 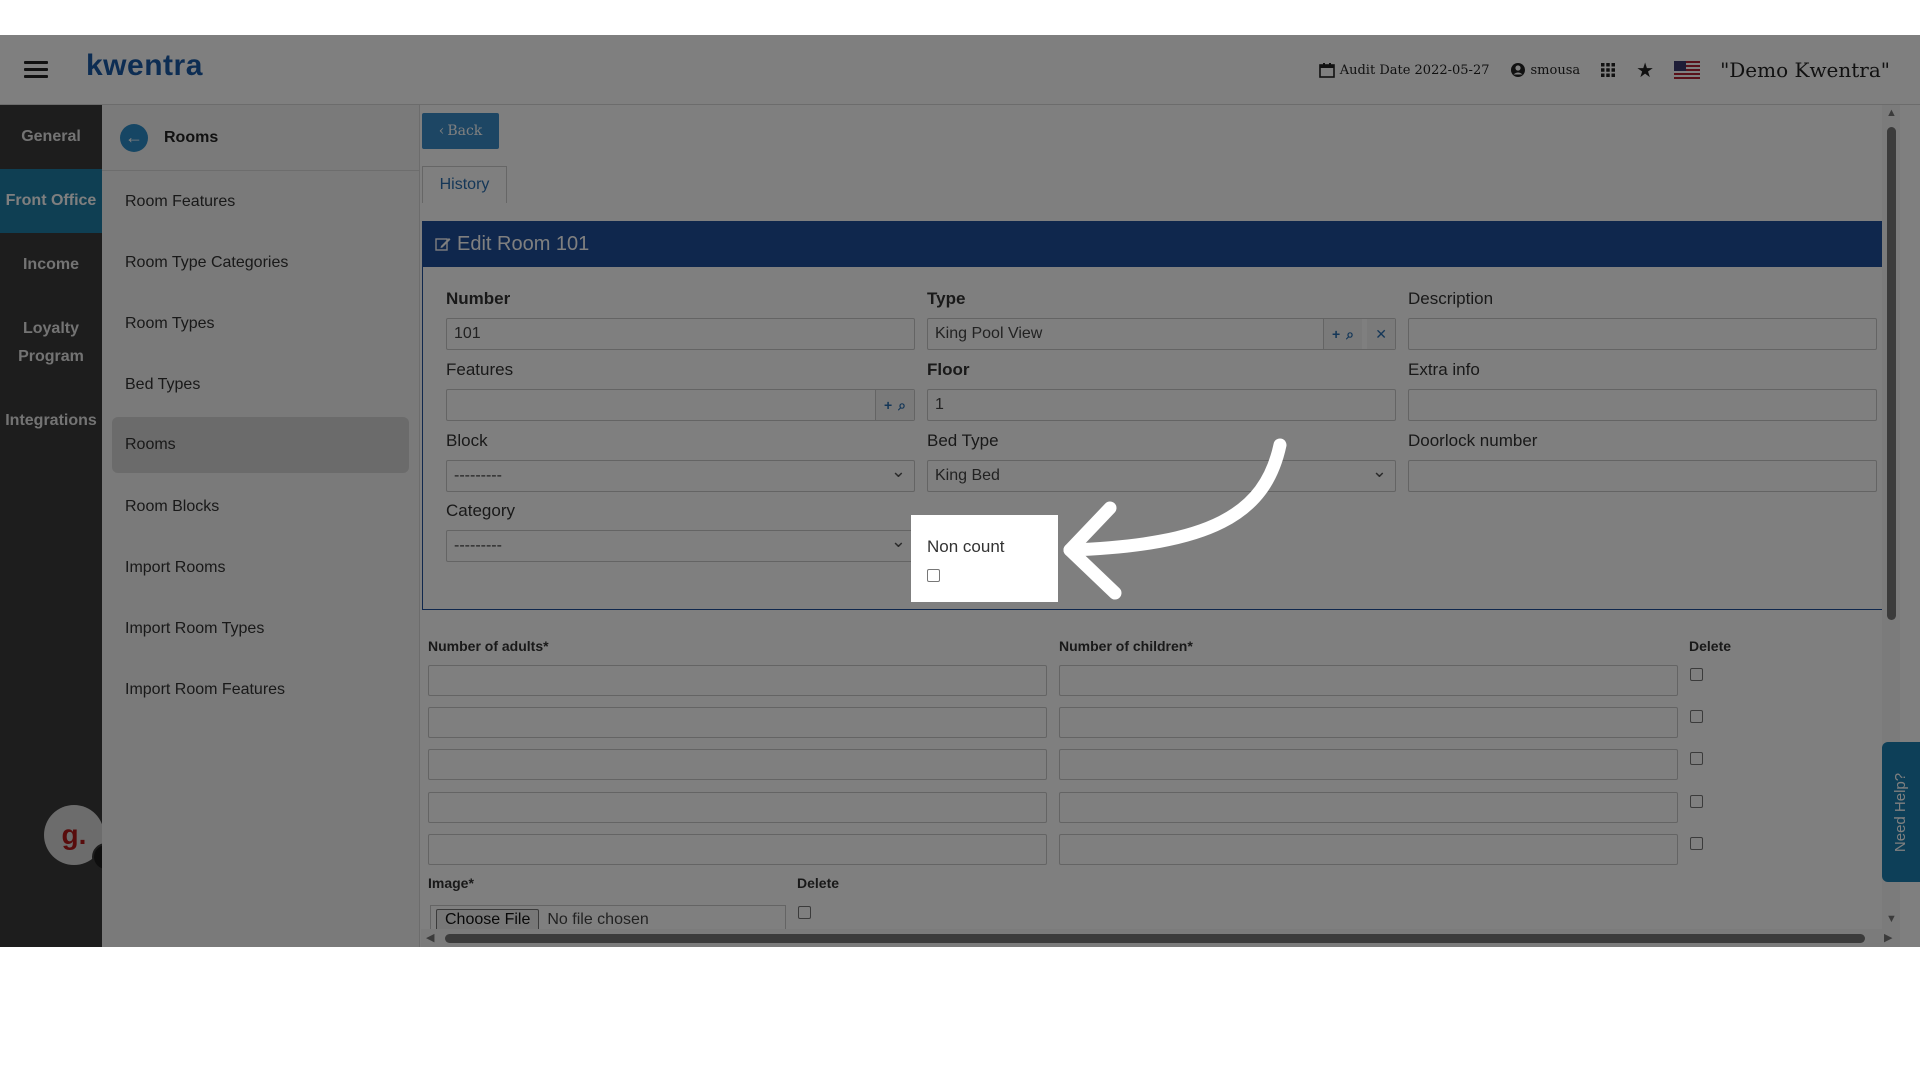 I want to click on audit-date: Audit Date 2022-05-27, so click(x=1404, y=70).